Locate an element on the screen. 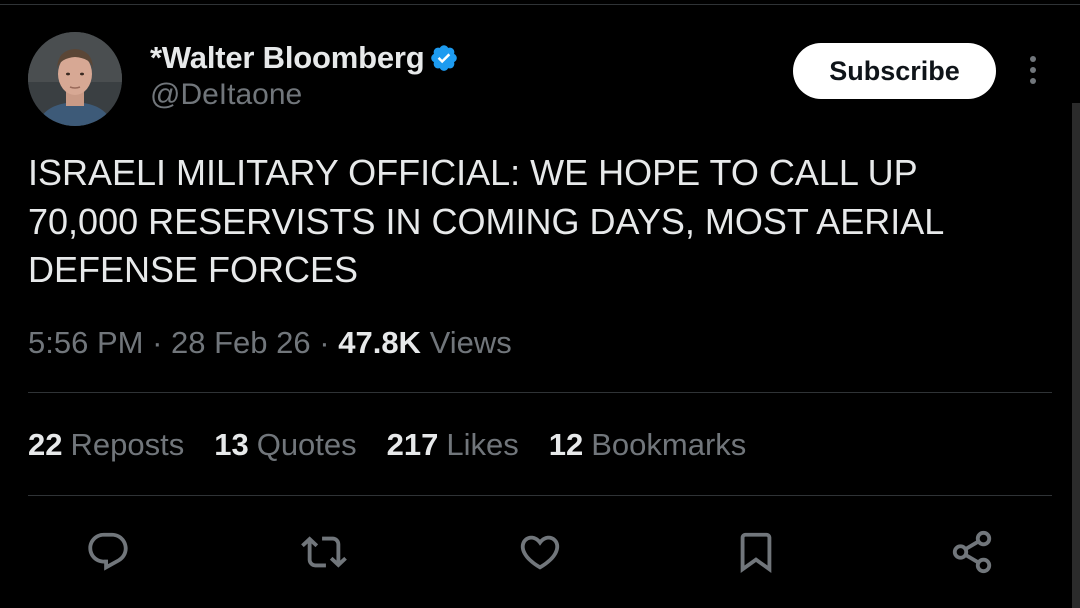 This screenshot has height=608, width=1080. like-icon is located at coordinates (540, 552).